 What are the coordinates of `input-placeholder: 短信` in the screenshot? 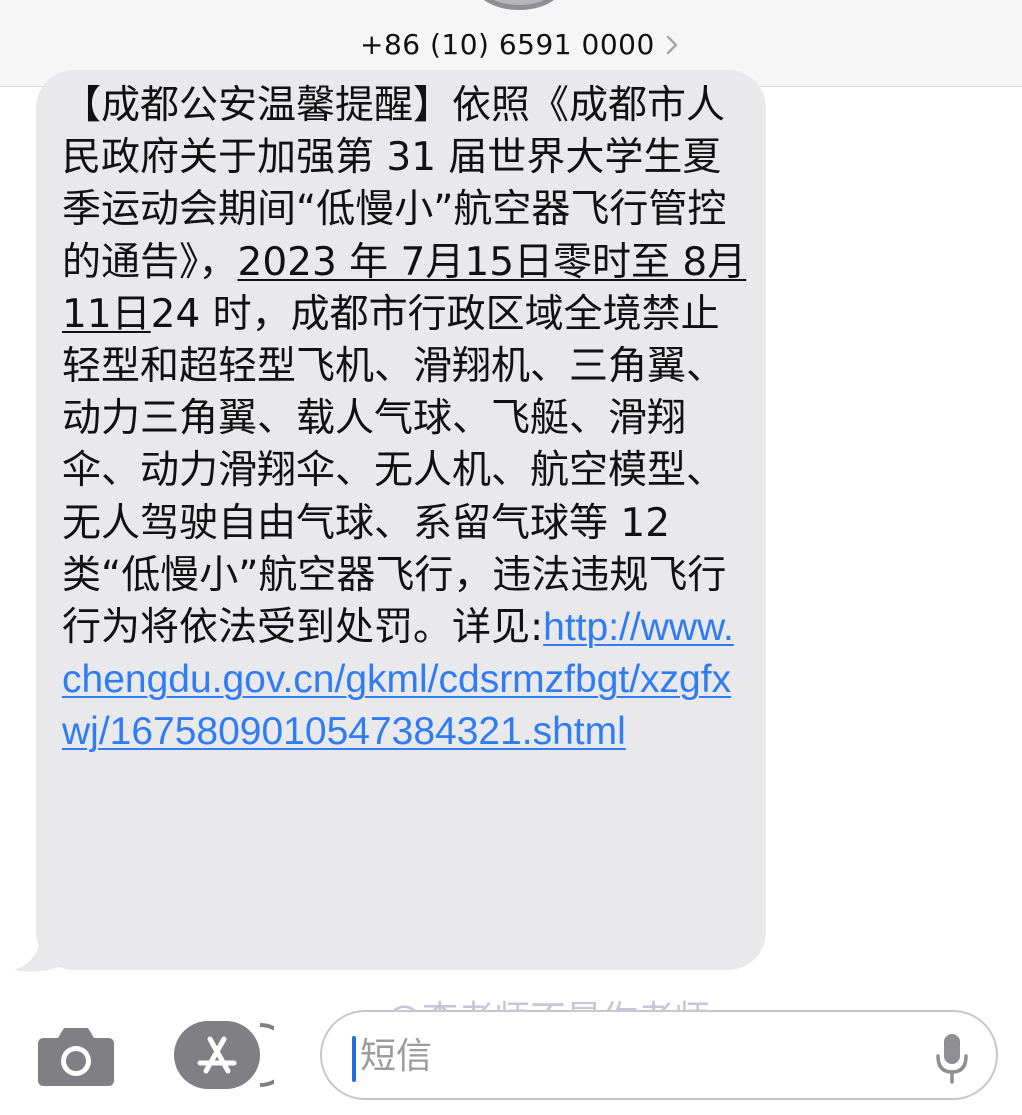 It's located at (396, 1056).